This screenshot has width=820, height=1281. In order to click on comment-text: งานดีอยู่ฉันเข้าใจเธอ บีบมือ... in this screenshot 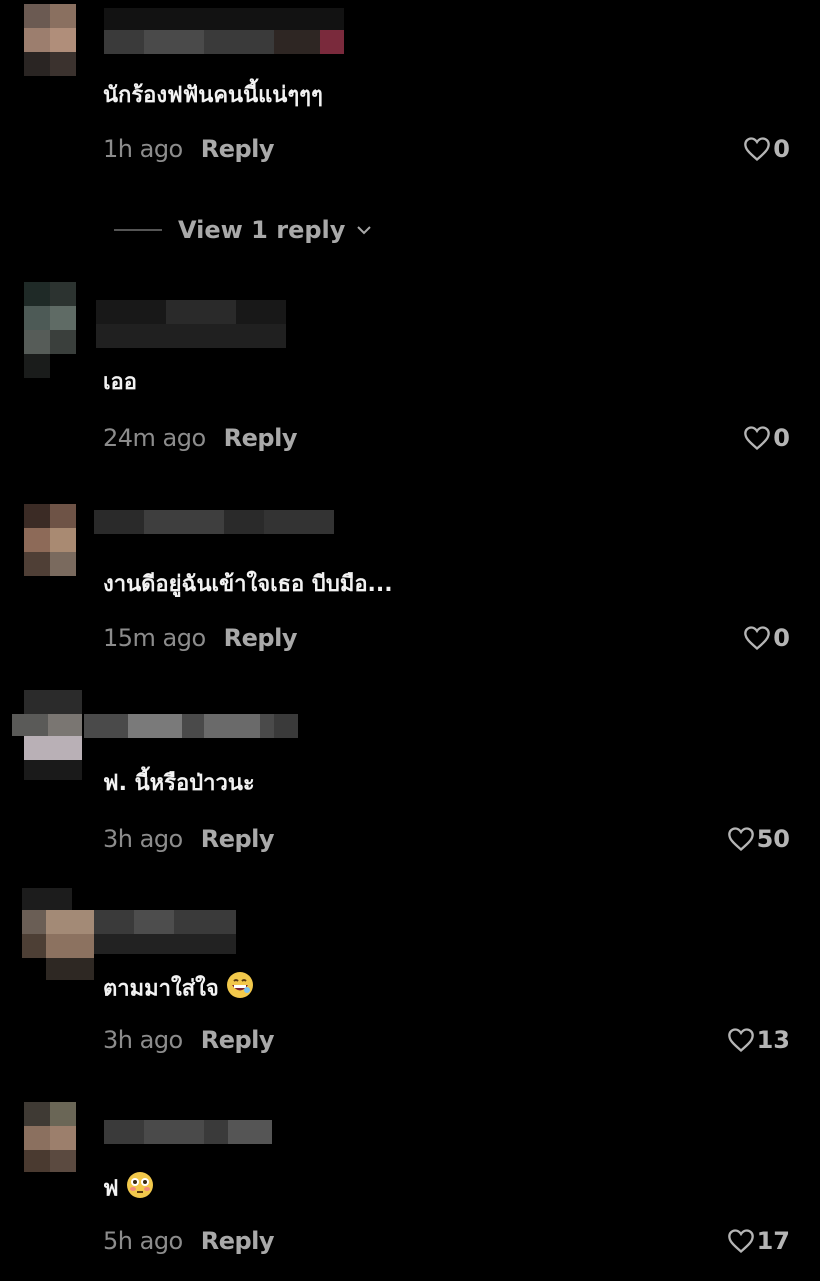, I will do `click(248, 584)`.